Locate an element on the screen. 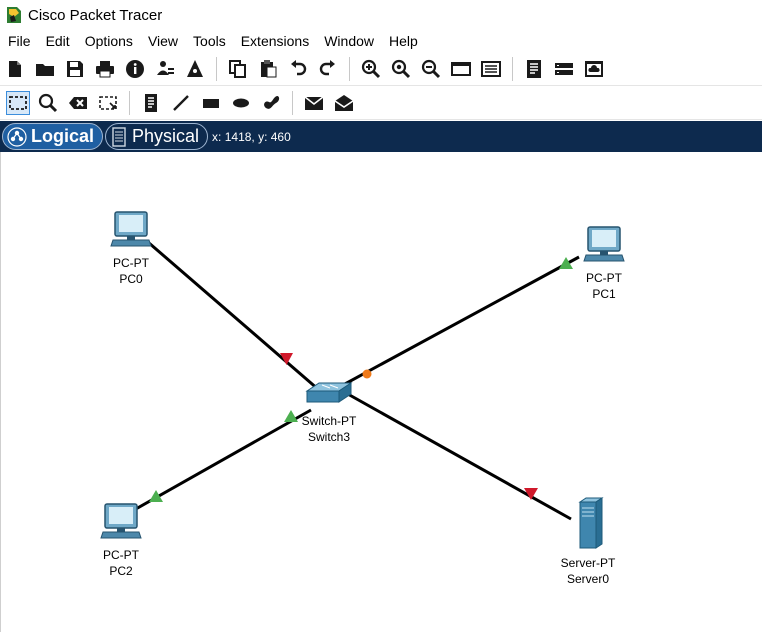 The image size is (762, 632). paste-icon is located at coordinates (269, 68).